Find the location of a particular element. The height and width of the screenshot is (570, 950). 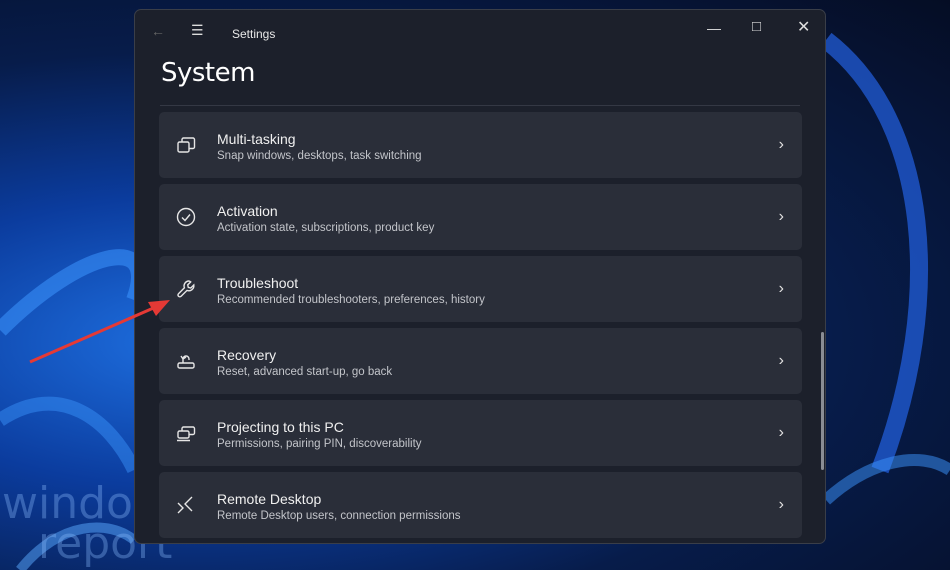

item-title: Projecting to this PC is located at coordinates (280, 427).